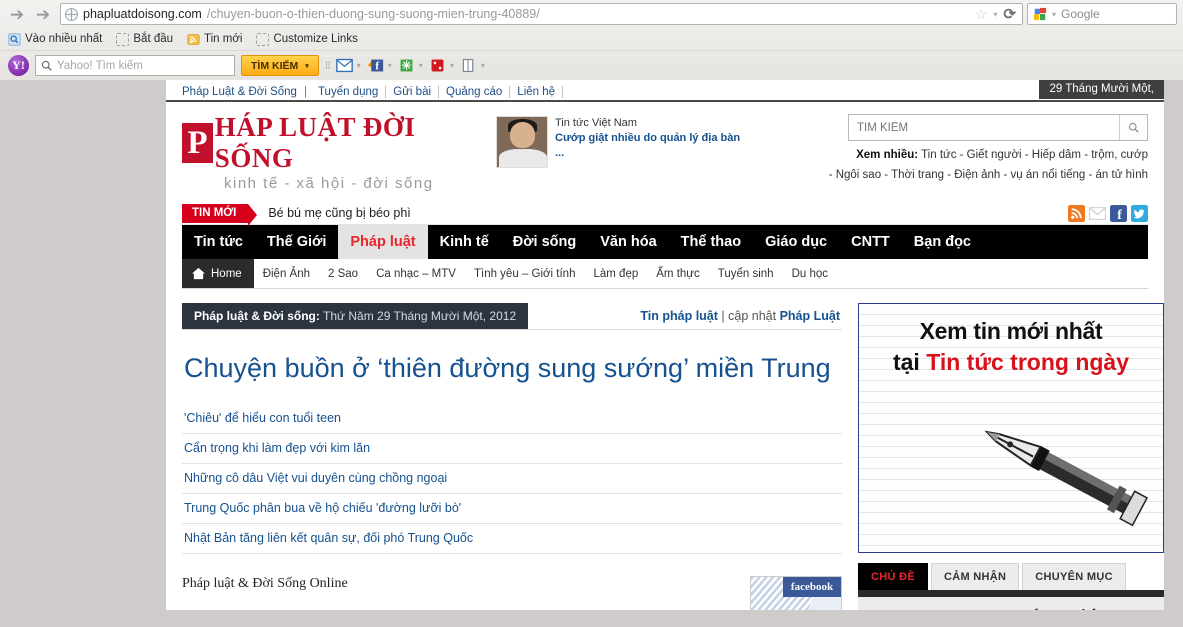 The width and height of the screenshot is (1183, 627). What do you see at coordinates (870, 242) in the screenshot?
I see `nav-cntt: CNTT` at bounding box center [870, 242].